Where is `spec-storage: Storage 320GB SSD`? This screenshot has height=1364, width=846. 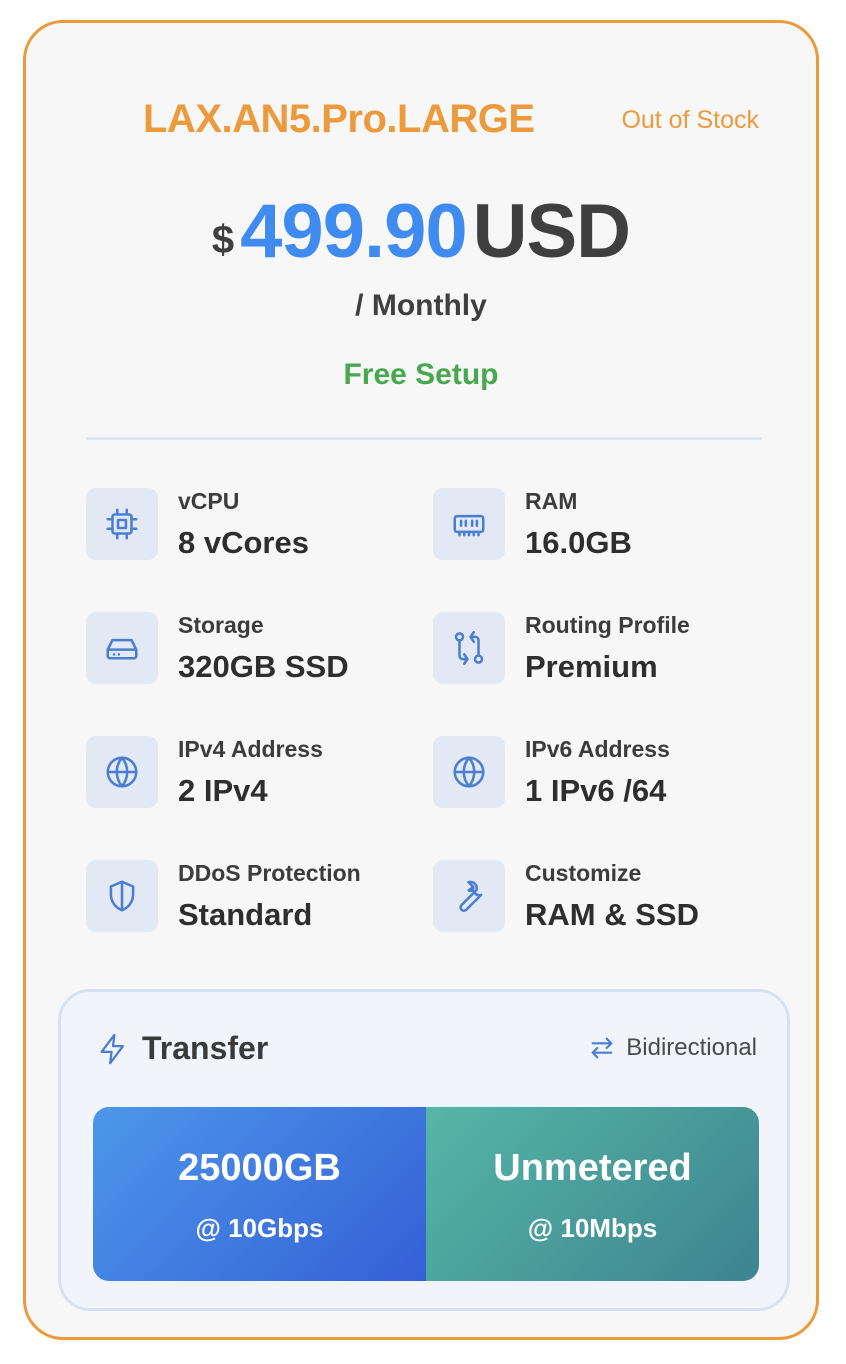 spec-storage: Storage 320GB SSD is located at coordinates (246, 649).